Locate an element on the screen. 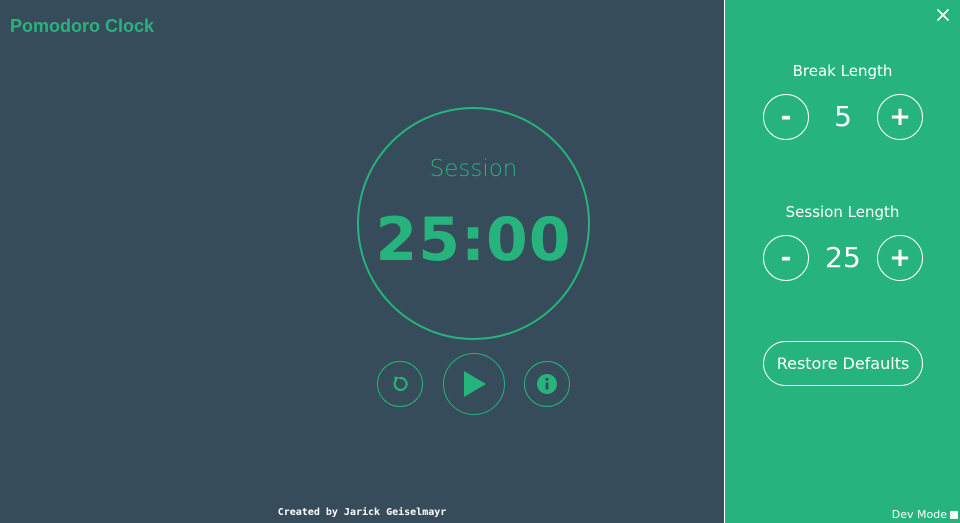 The height and width of the screenshot is (523, 960). dev-mode-label: Dev Mode is located at coordinates (919, 514).